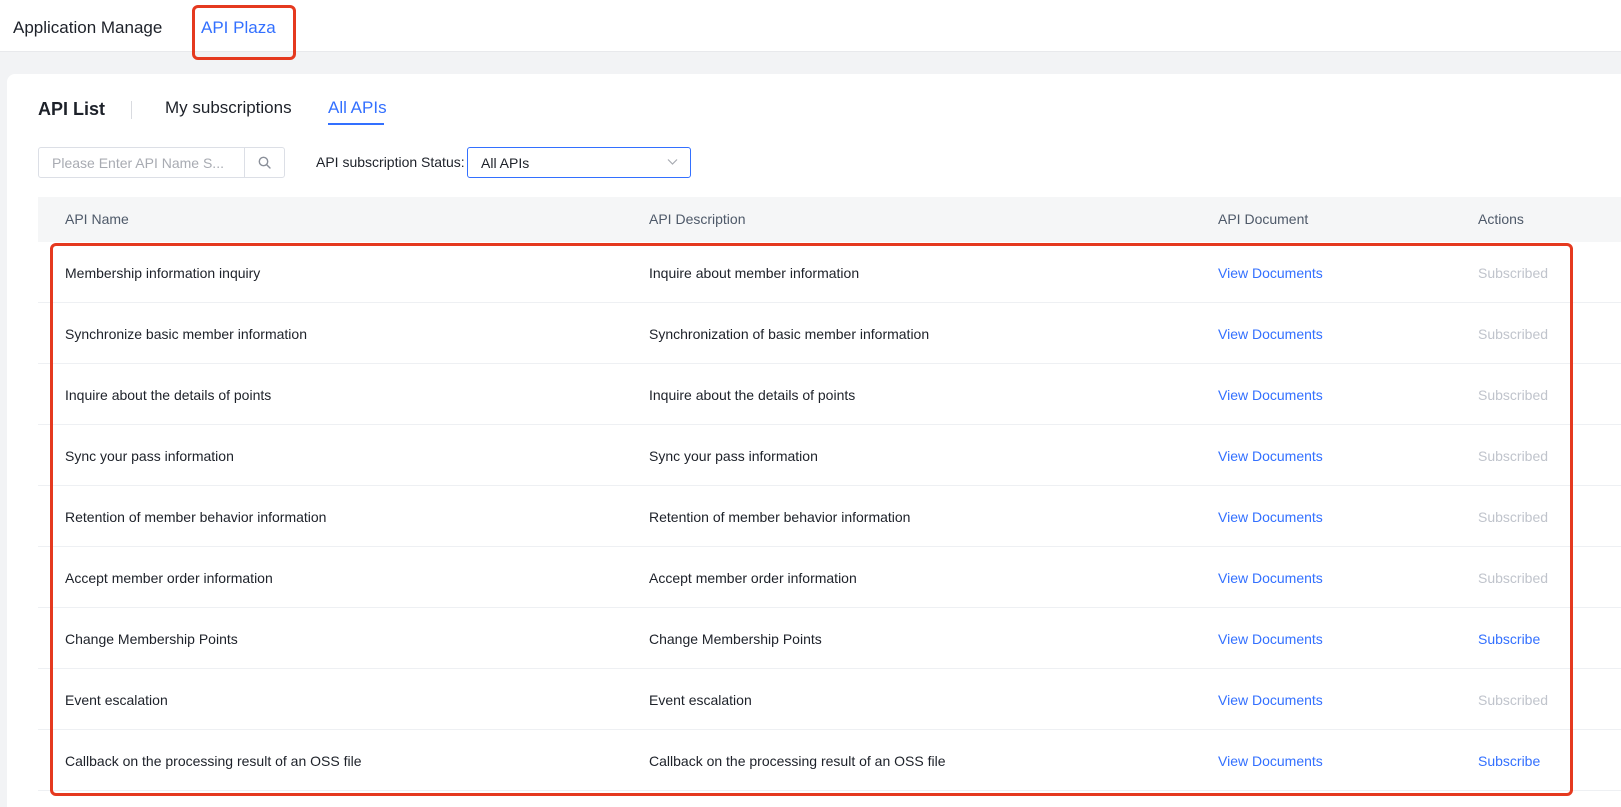 The image size is (1621, 807). Describe the element at coordinates (151, 639) in the screenshot. I see `api-name: Change Membership Points` at that location.